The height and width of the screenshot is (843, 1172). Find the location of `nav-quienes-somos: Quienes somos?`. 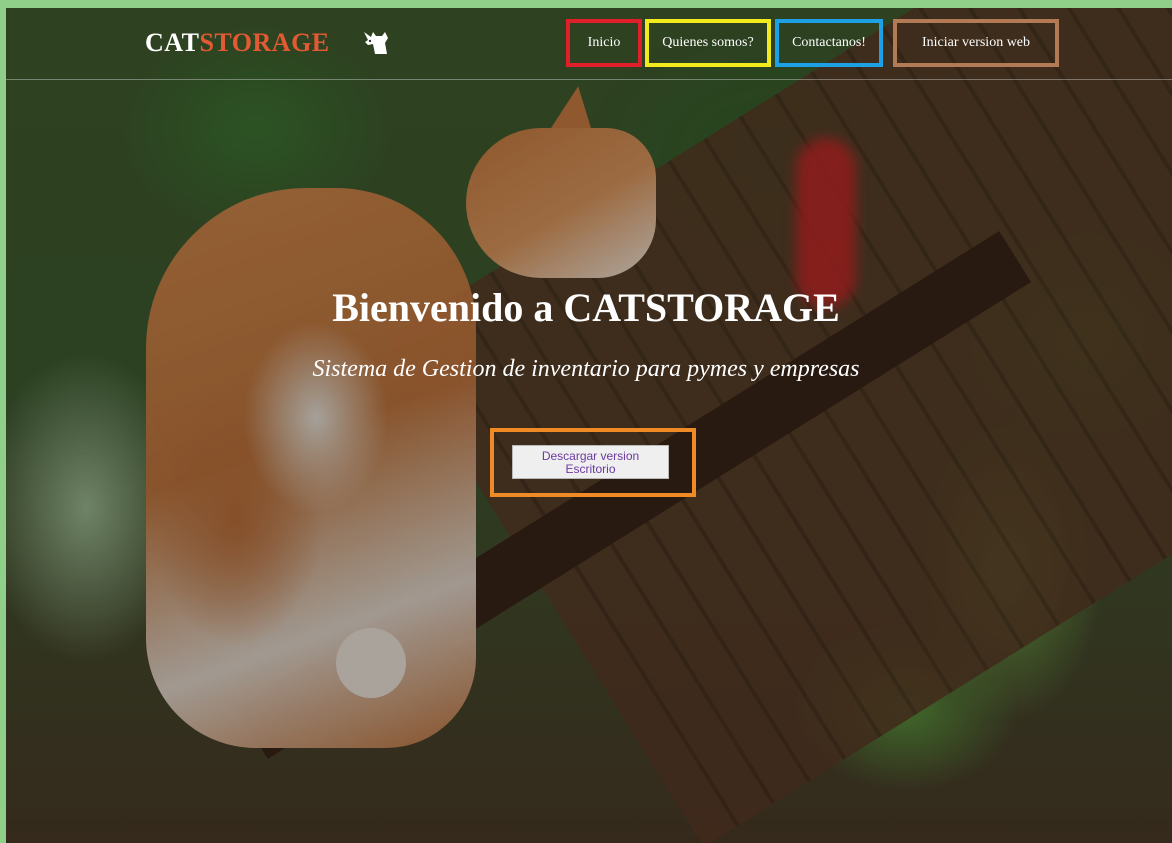

nav-quienes-somos: Quienes somos? is located at coordinates (708, 43).